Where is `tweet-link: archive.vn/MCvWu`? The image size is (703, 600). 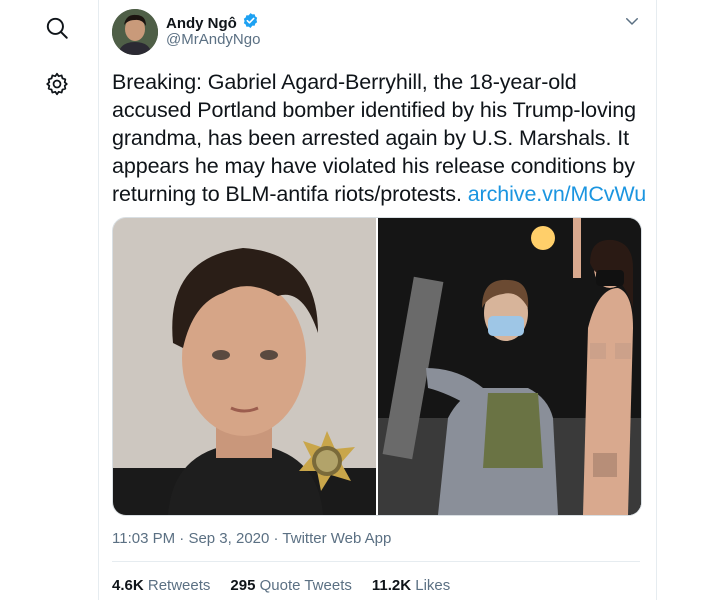 tweet-link: archive.vn/MCvWu is located at coordinates (557, 194).